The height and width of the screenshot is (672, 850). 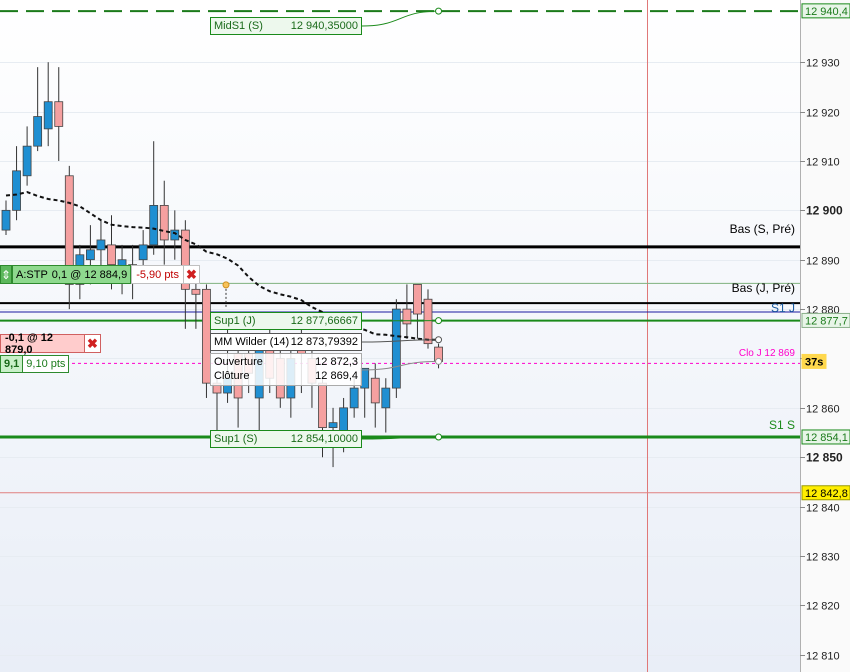 What do you see at coordinates (826, 438) in the screenshot?
I see `price-tag-label: 12 854,1` at bounding box center [826, 438].